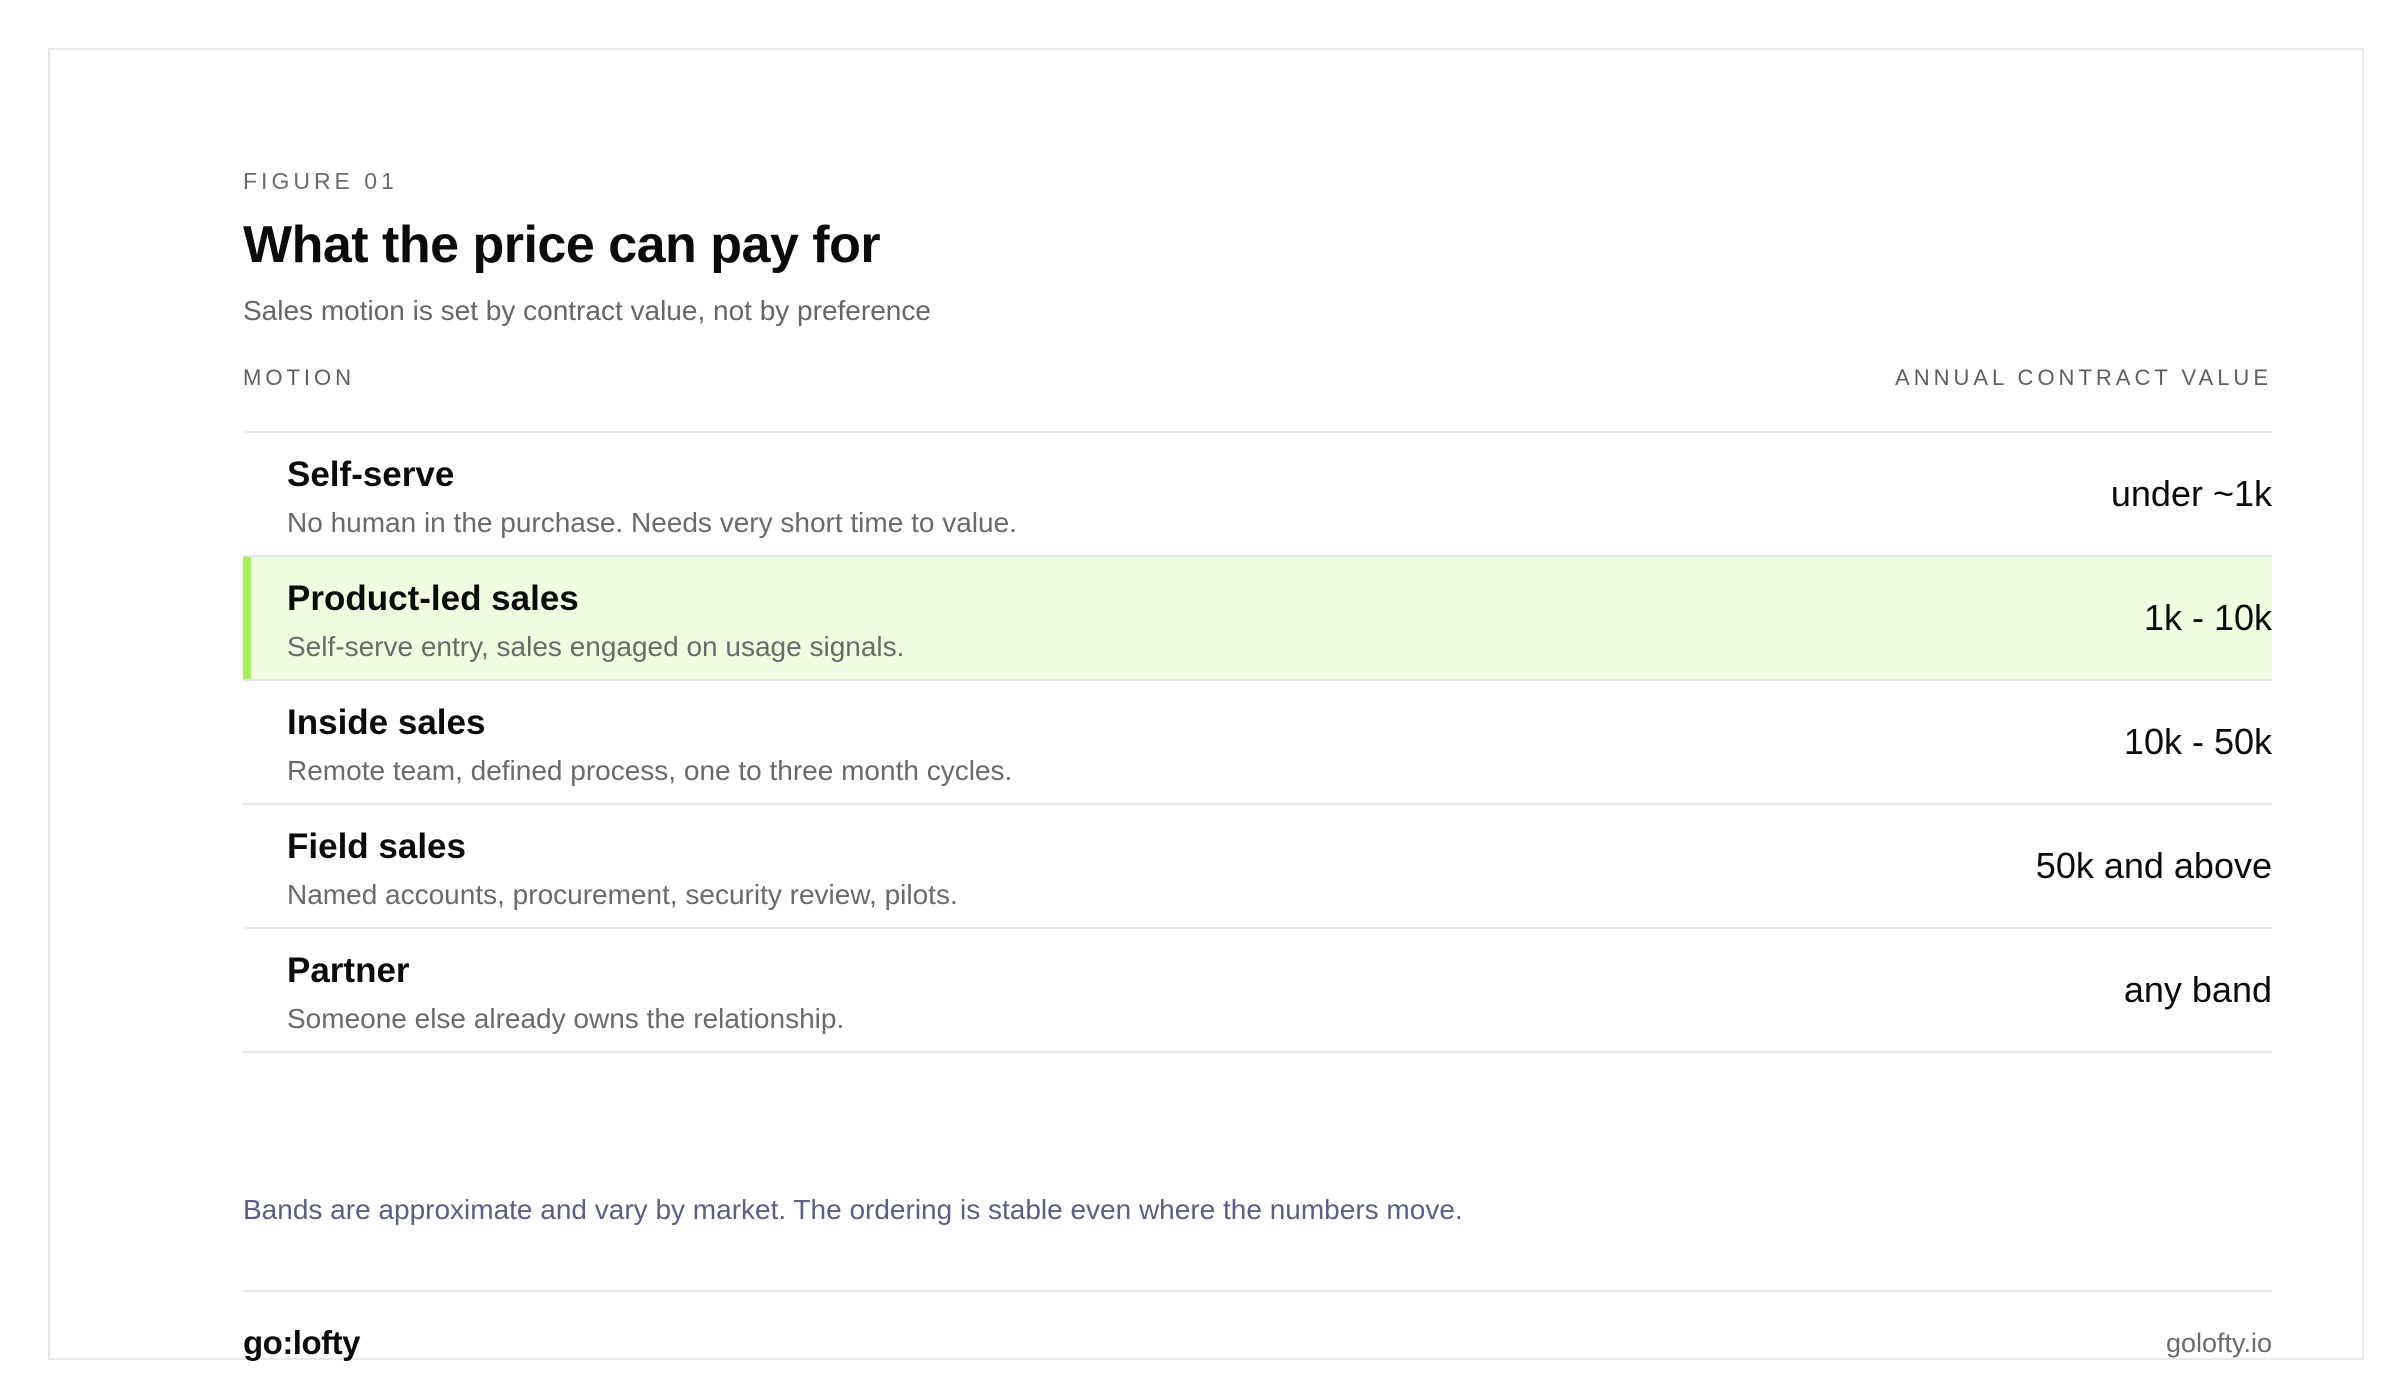  I want to click on row-name: Inside sales, so click(386, 722).